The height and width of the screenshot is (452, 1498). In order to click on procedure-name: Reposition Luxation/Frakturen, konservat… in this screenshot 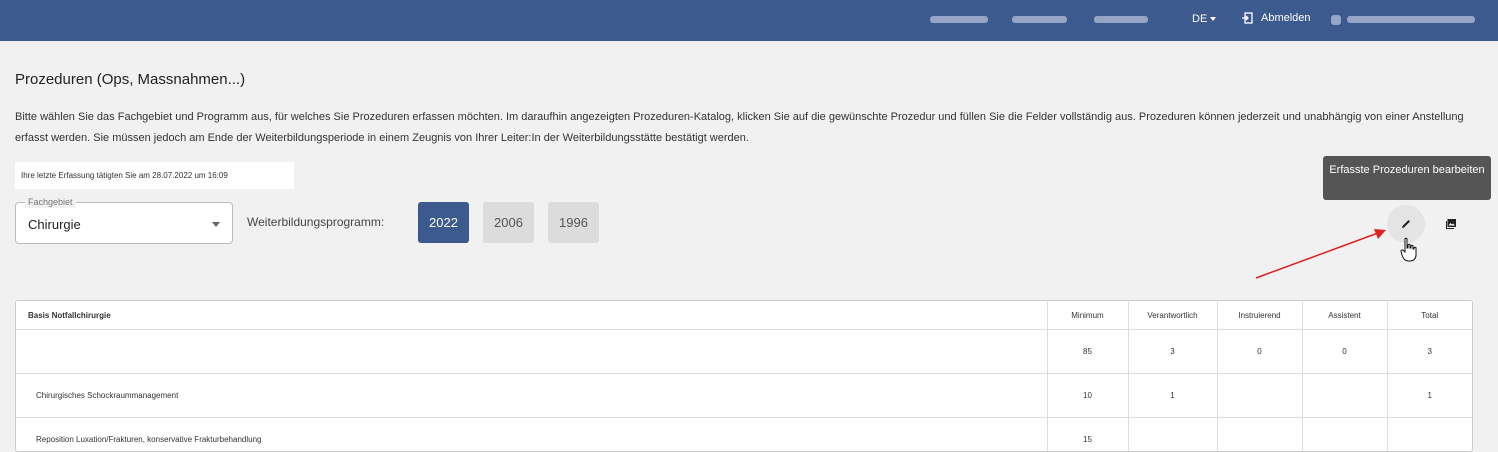, I will do `click(531, 435)`.